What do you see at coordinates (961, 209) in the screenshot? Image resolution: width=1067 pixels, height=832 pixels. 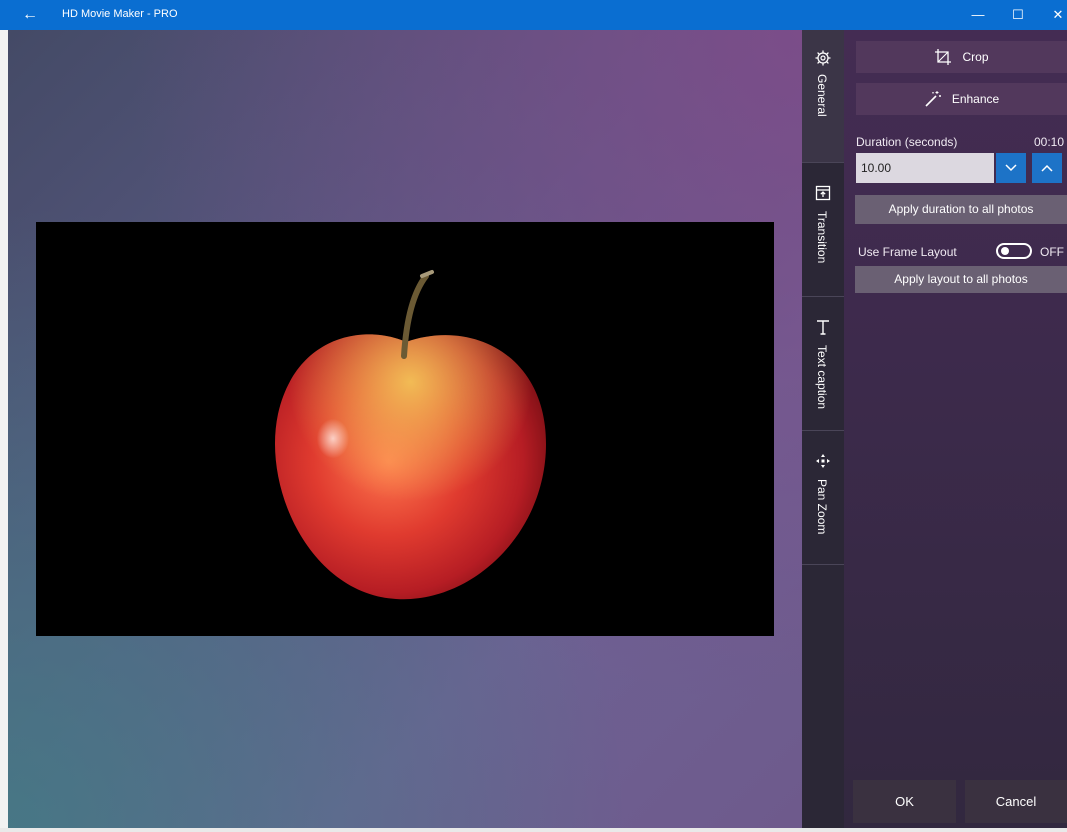 I see `apply-duration-button: Apply duration to all photos` at bounding box center [961, 209].